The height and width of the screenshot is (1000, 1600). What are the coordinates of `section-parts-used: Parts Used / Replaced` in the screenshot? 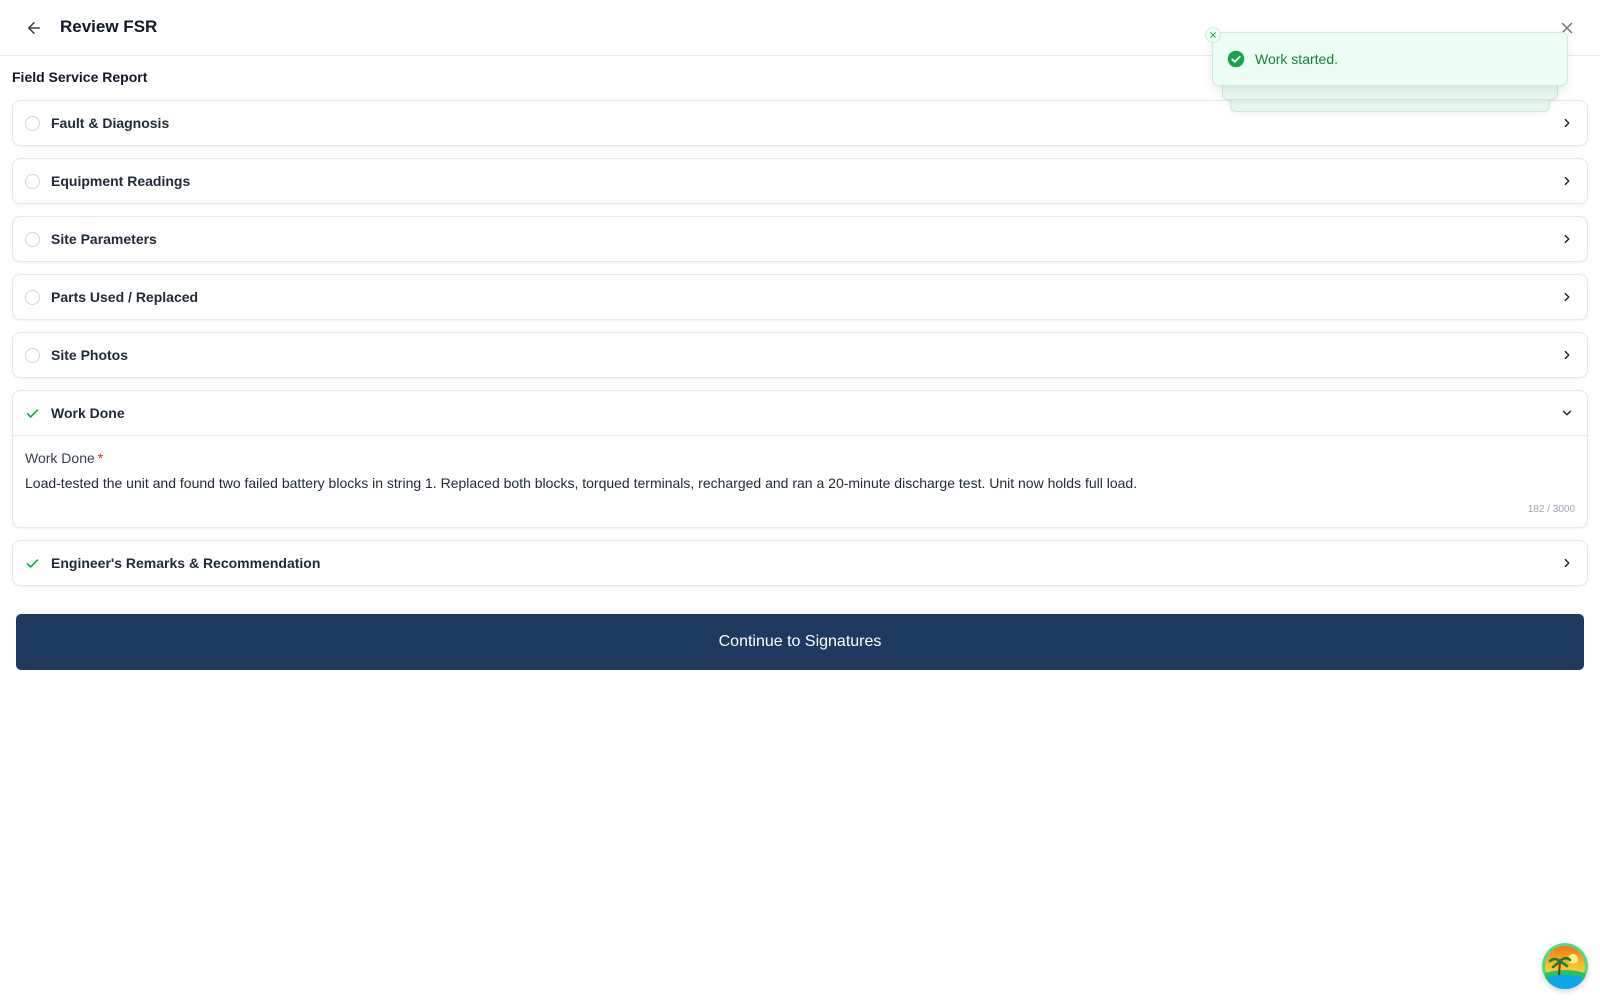 It's located at (800, 297).